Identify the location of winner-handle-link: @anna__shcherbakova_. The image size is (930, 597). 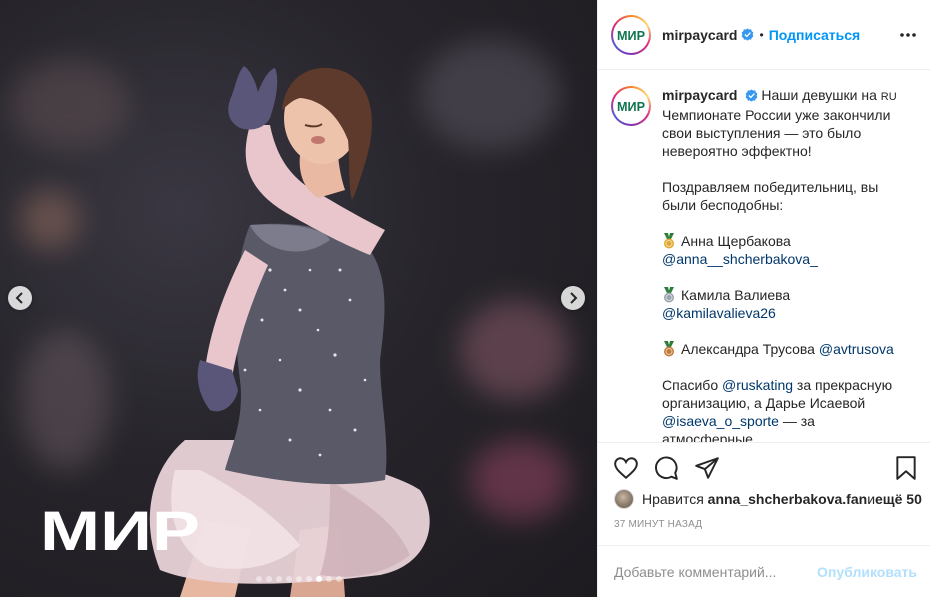
(740, 259).